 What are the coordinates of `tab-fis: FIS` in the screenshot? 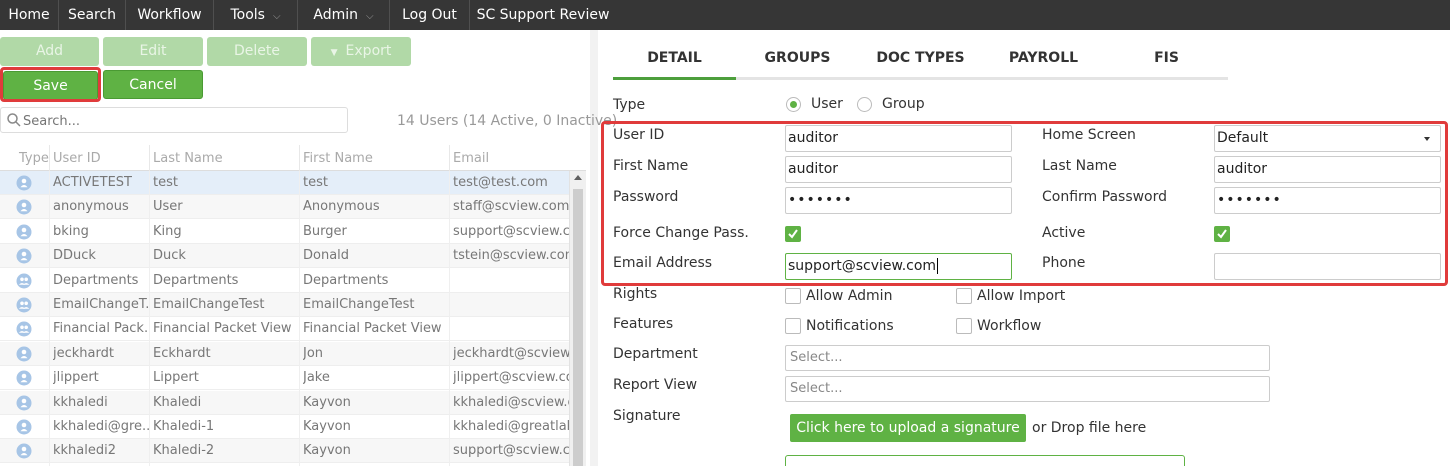 It's located at (1166, 60).